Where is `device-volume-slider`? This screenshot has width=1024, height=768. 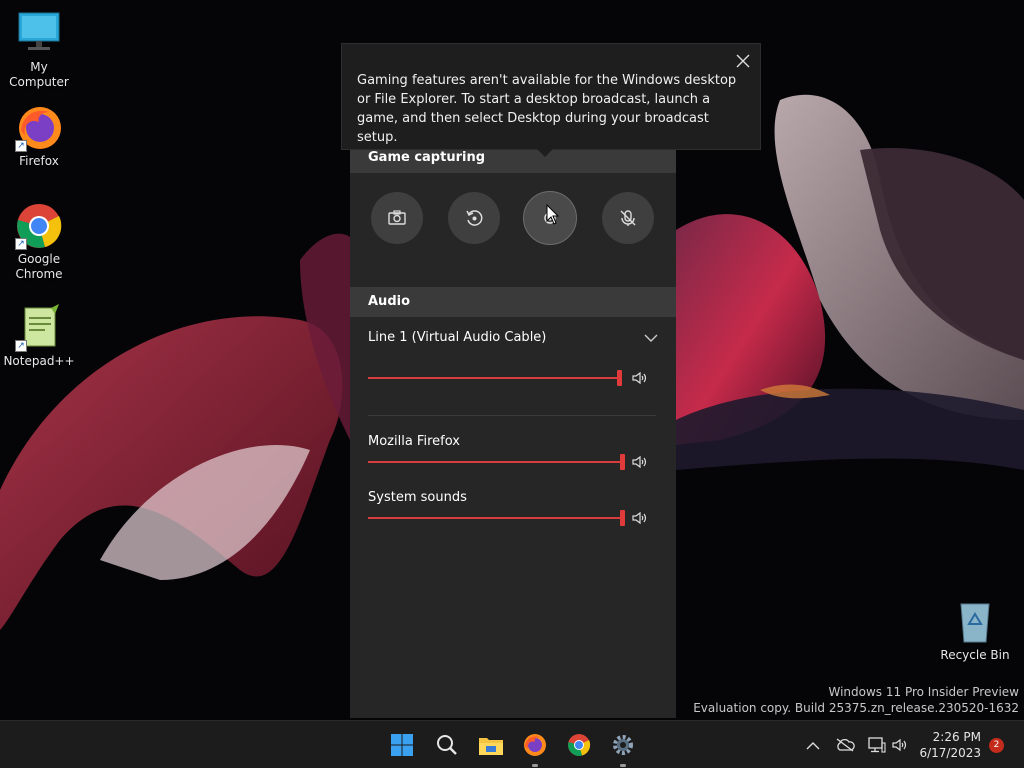
device-volume-slider is located at coordinates (496, 378).